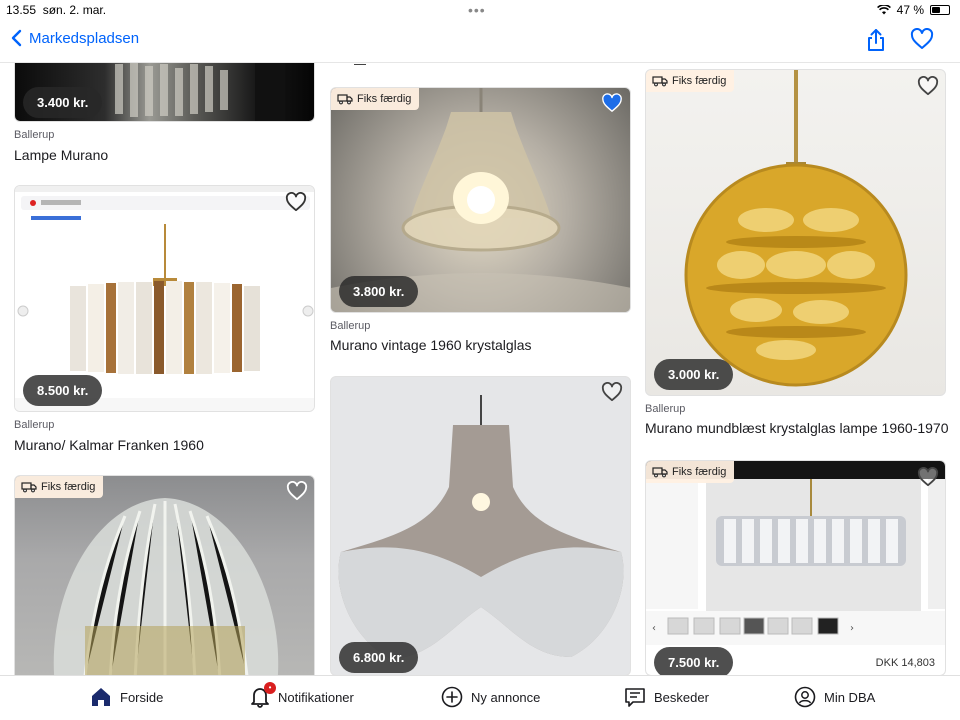 This screenshot has height=720, width=960. I want to click on nav-bar: Markedspladsen, so click(480, 41).